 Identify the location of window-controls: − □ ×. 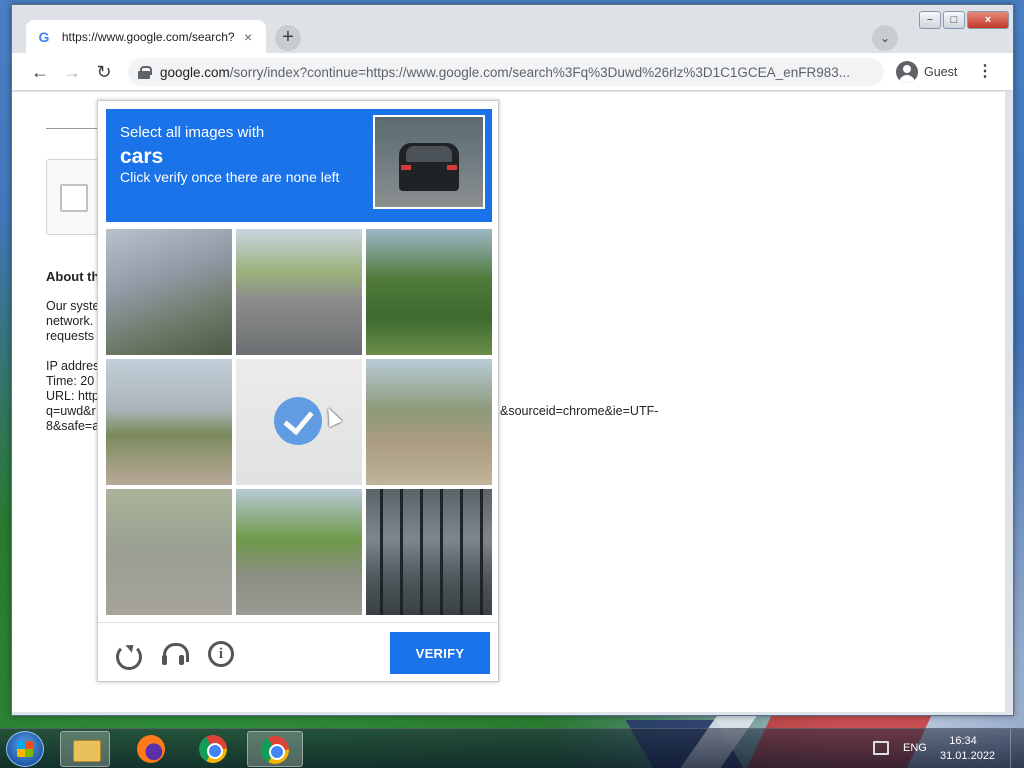
(964, 20).